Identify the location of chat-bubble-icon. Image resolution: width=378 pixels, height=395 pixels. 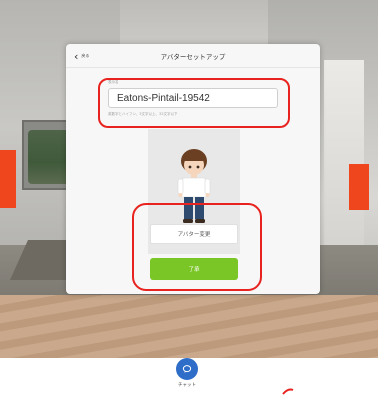
(187, 369).